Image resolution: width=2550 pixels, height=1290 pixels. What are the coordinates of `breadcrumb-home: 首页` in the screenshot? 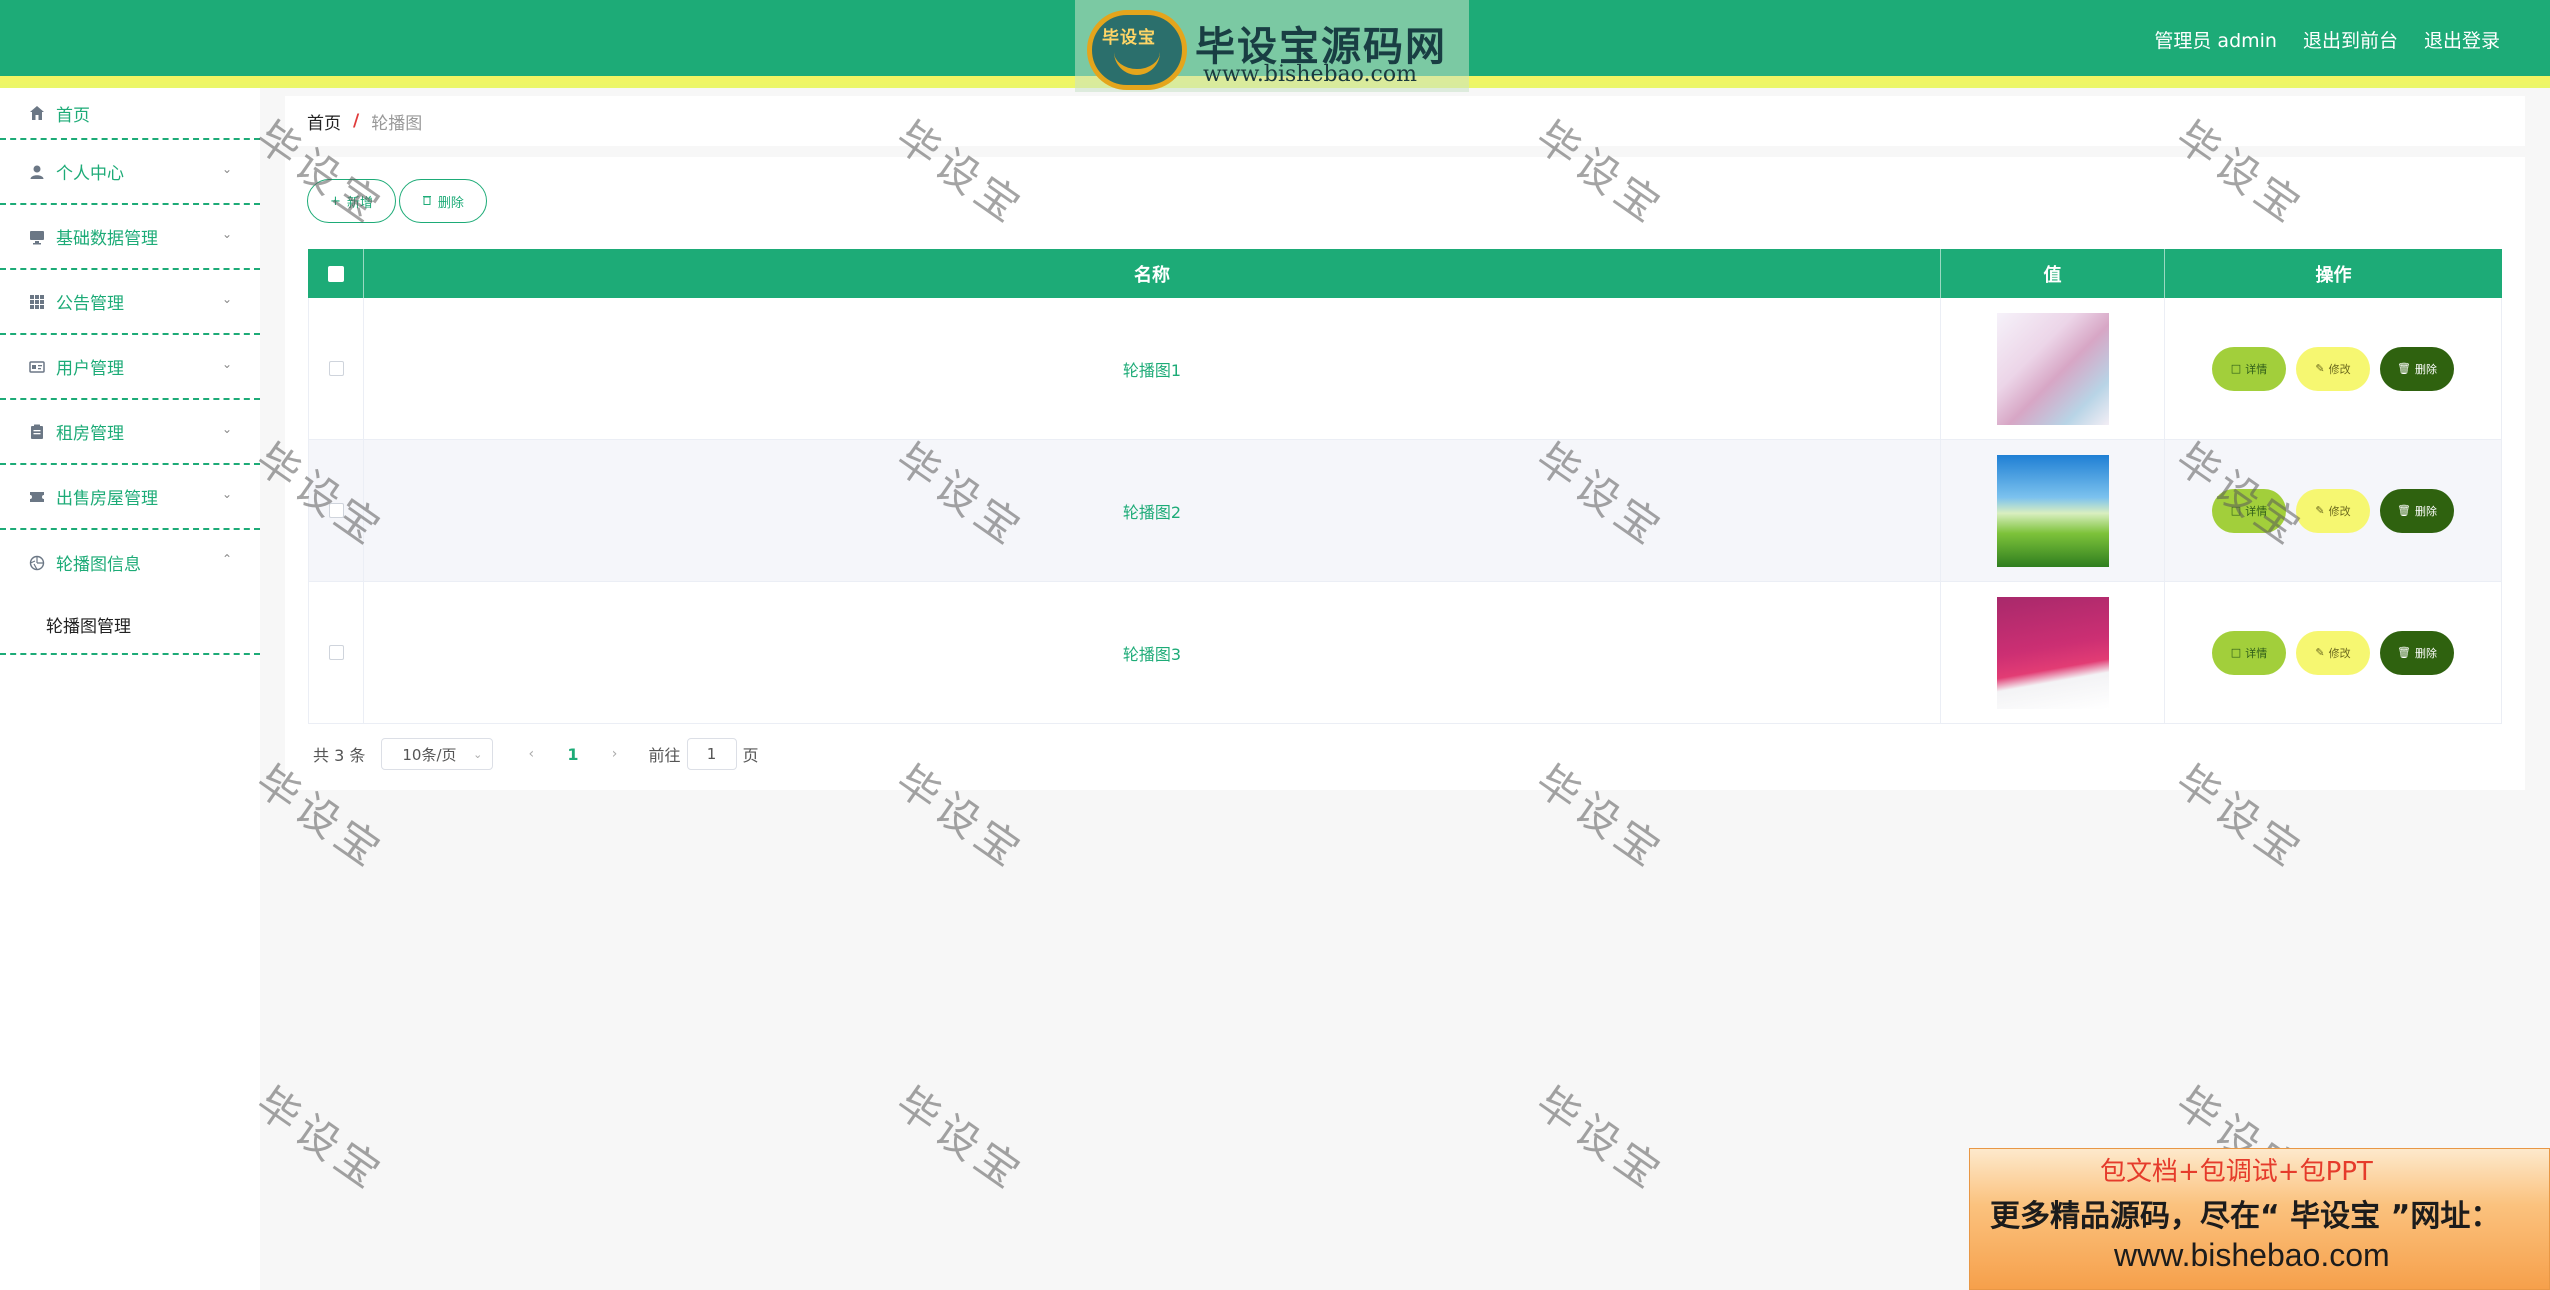 It's located at (324, 121).